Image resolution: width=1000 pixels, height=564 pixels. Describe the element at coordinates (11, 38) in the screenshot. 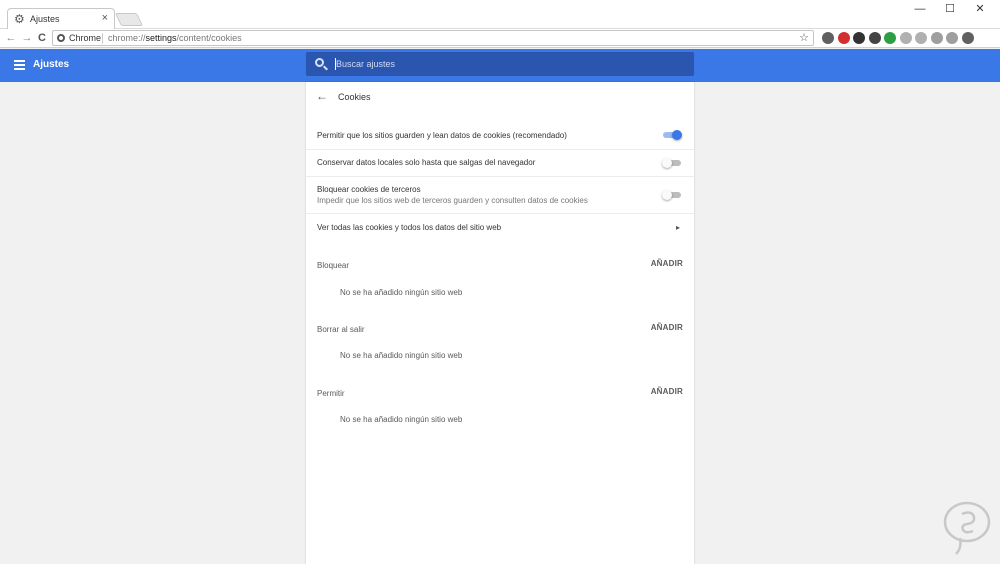

I see `back-button: ←` at that location.